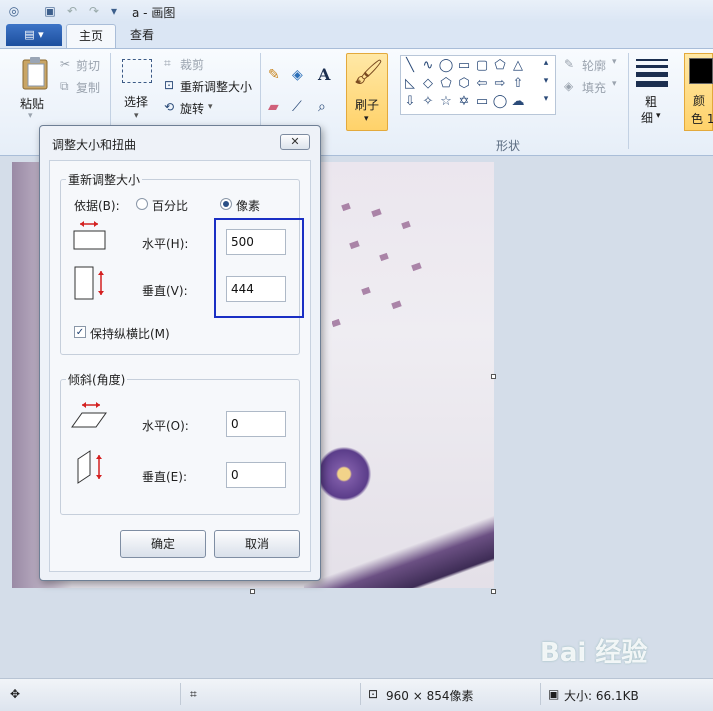 The image size is (713, 711). Describe the element at coordinates (192, 108) in the screenshot. I see `rotate-button: 旋转` at that location.